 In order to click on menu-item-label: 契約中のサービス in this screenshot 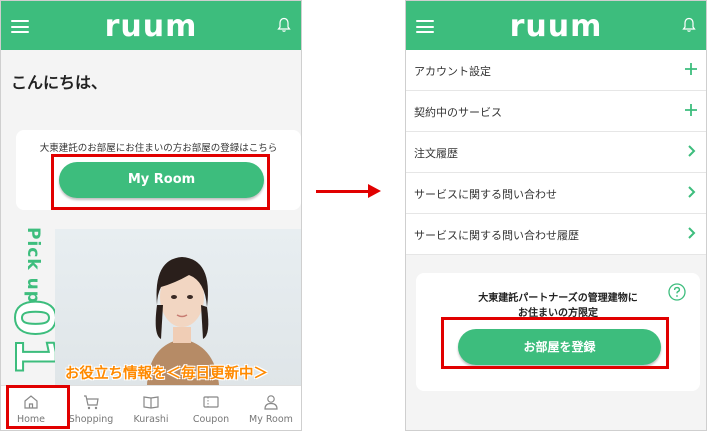, I will do `click(458, 112)`.